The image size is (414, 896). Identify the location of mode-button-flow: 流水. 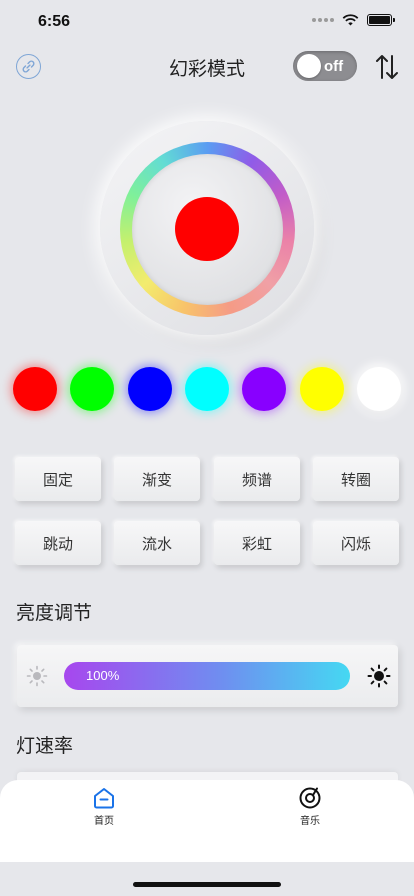
(157, 543).